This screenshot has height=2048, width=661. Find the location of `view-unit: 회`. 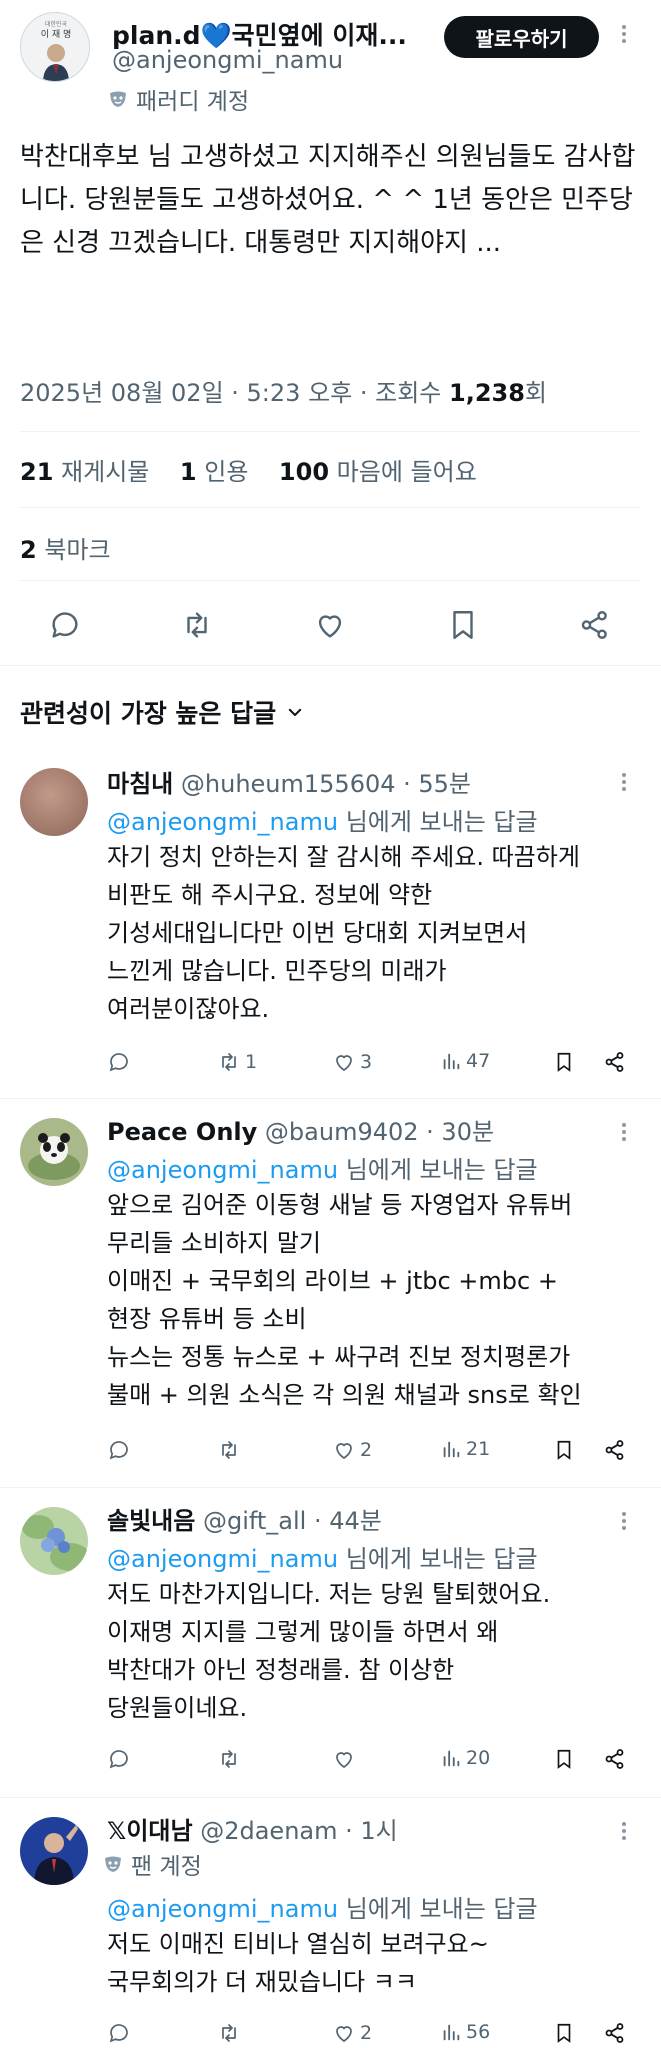

view-unit: 회 is located at coordinates (536, 393).